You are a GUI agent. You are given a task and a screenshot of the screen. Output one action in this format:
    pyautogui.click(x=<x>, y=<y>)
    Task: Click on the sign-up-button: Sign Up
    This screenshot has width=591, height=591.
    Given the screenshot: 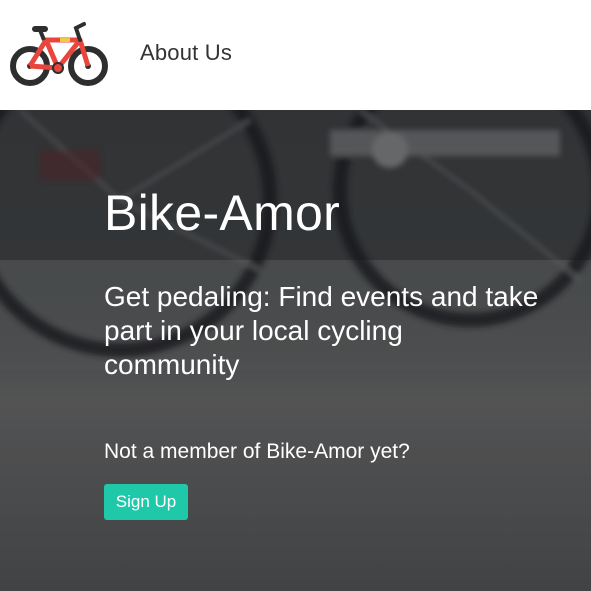 What is the action you would take?
    pyautogui.click(x=146, y=502)
    